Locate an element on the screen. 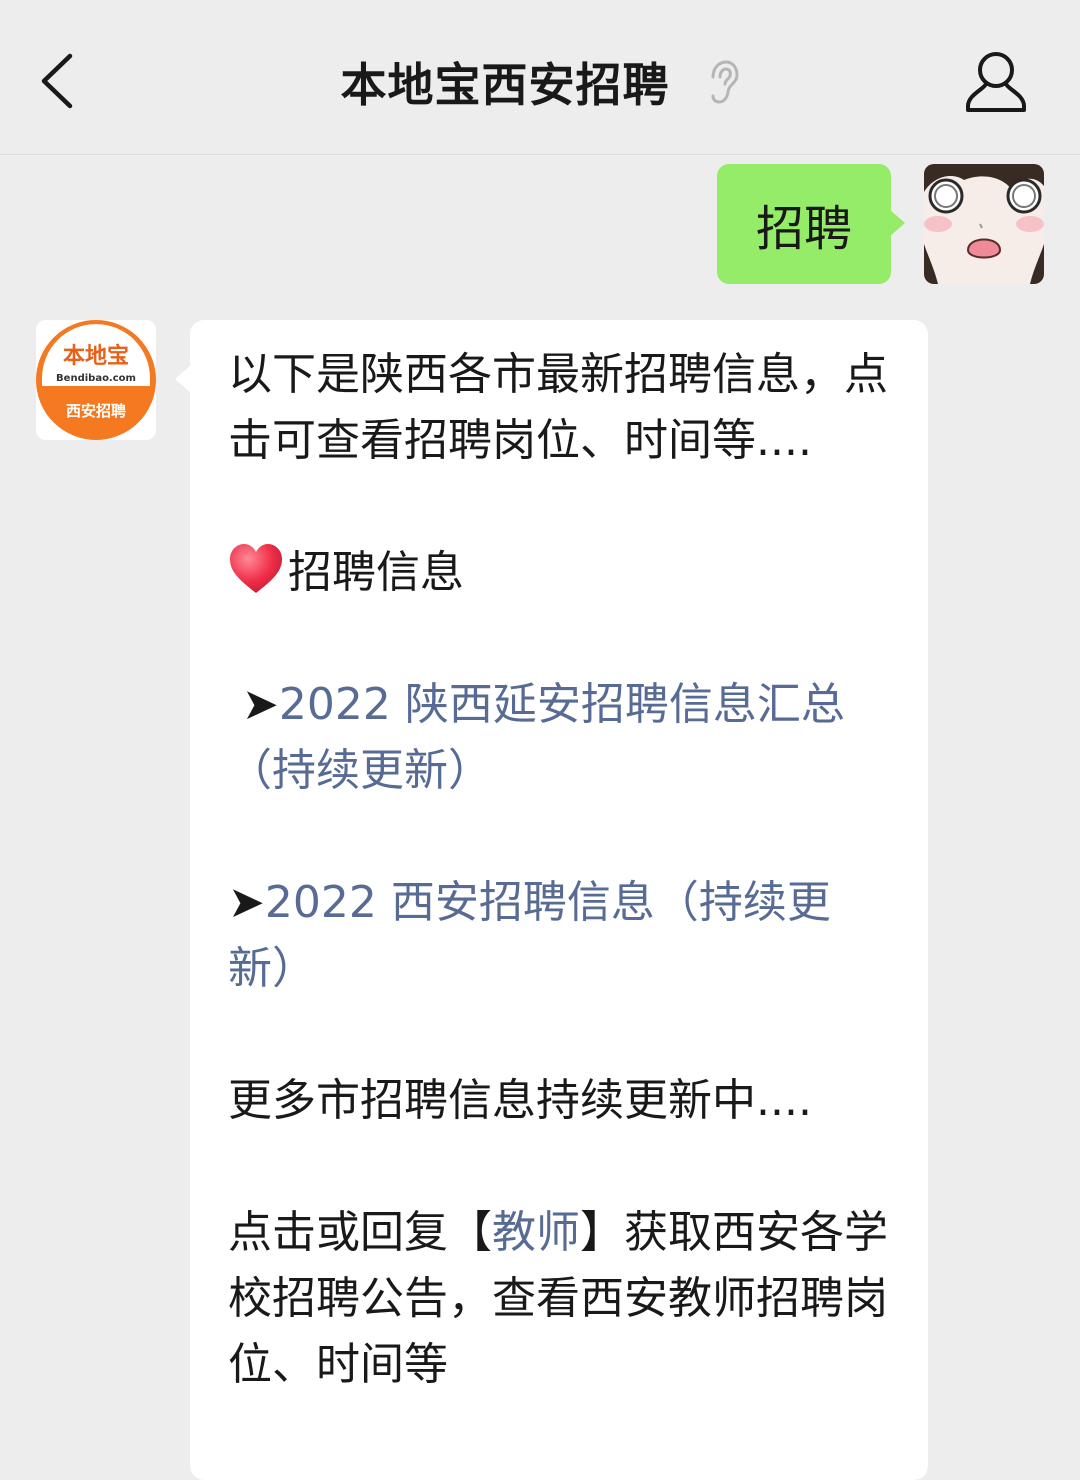 This screenshot has height=1480, width=1080. link-xian-recruitment: 2022 西安招聘信息（持续更新） is located at coordinates (529, 935).